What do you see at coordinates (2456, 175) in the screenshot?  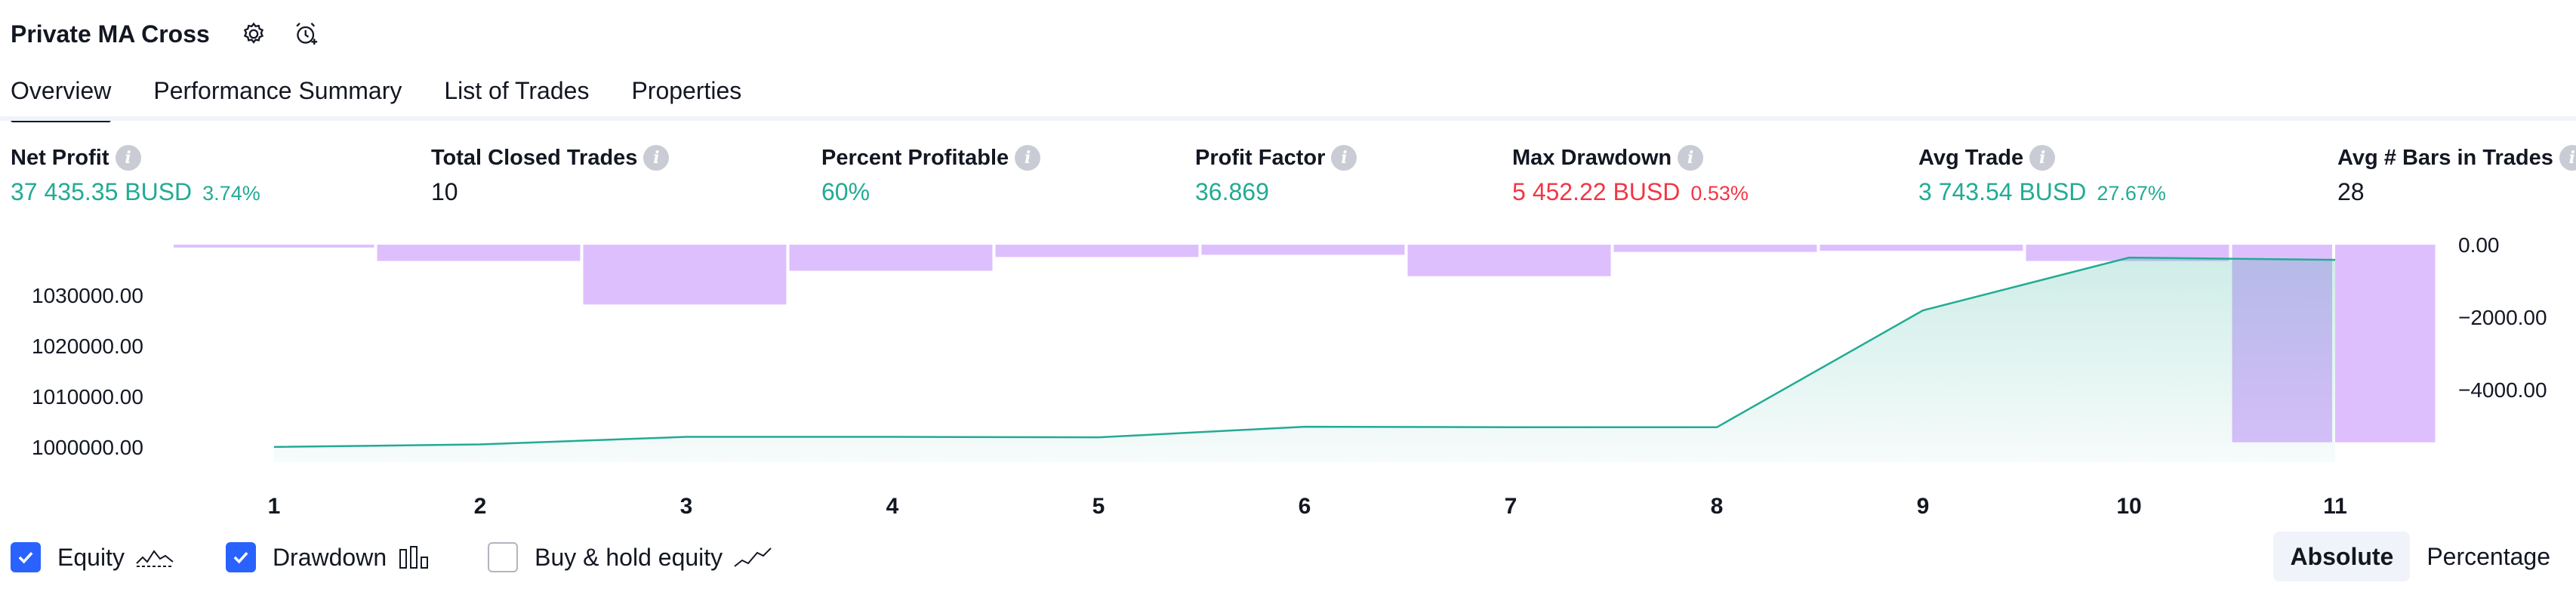 I see `metric-avg-bars-in-trades: Avg # Bars in Trades i 28` at bounding box center [2456, 175].